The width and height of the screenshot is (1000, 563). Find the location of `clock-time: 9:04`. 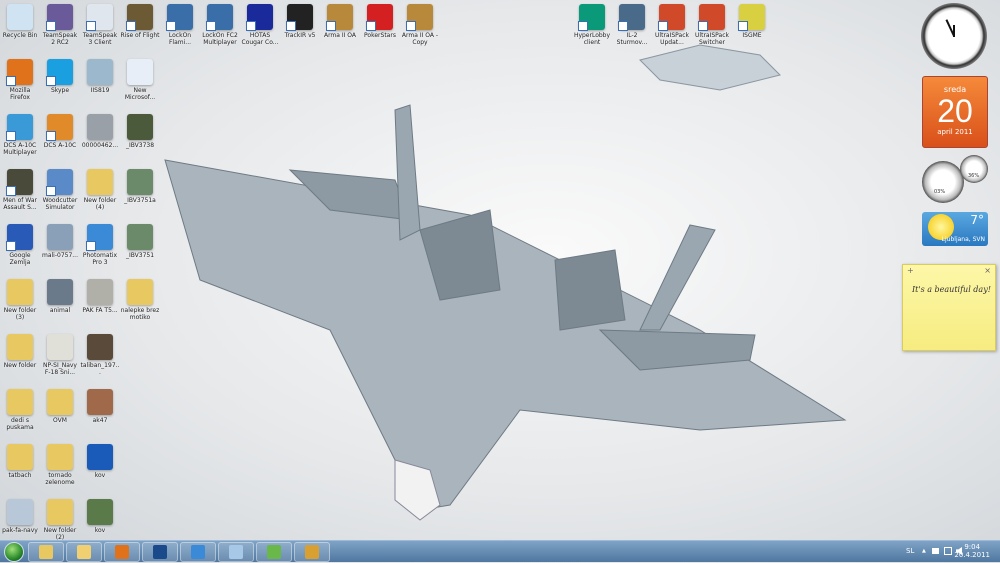

clock-time: 9:04 is located at coordinates (972, 547).